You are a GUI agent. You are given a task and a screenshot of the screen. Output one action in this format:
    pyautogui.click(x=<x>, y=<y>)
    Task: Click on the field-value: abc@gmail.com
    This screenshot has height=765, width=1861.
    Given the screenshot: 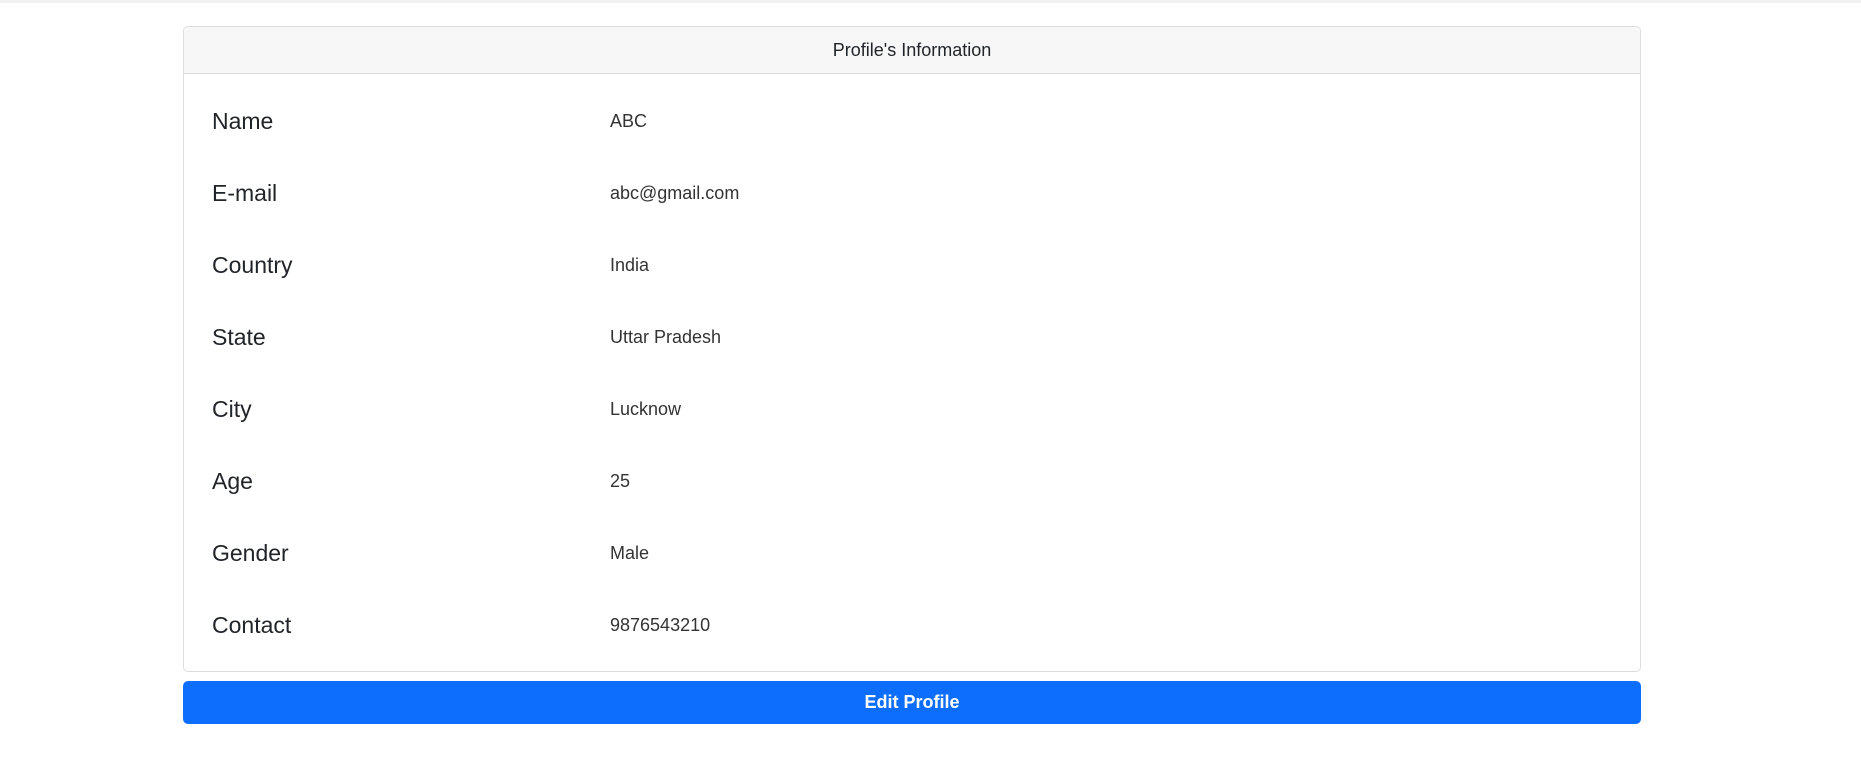 What is the action you would take?
    pyautogui.click(x=675, y=192)
    